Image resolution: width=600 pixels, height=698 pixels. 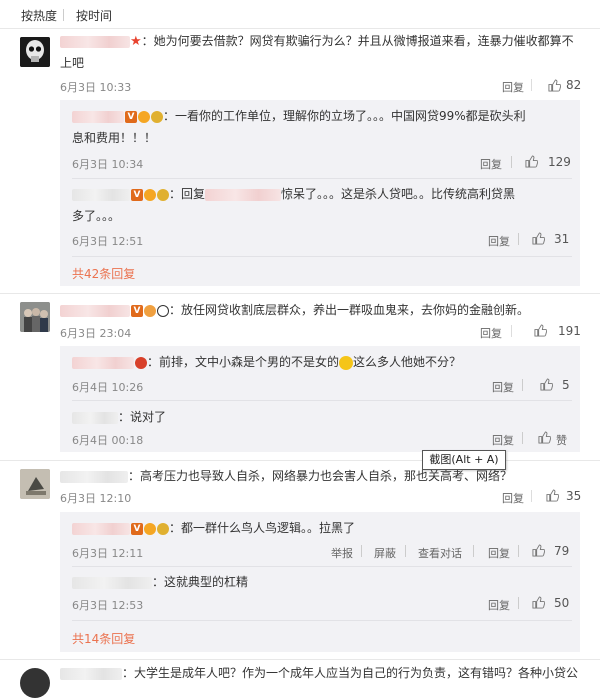 I want to click on like-label: 赞, so click(x=561, y=440).